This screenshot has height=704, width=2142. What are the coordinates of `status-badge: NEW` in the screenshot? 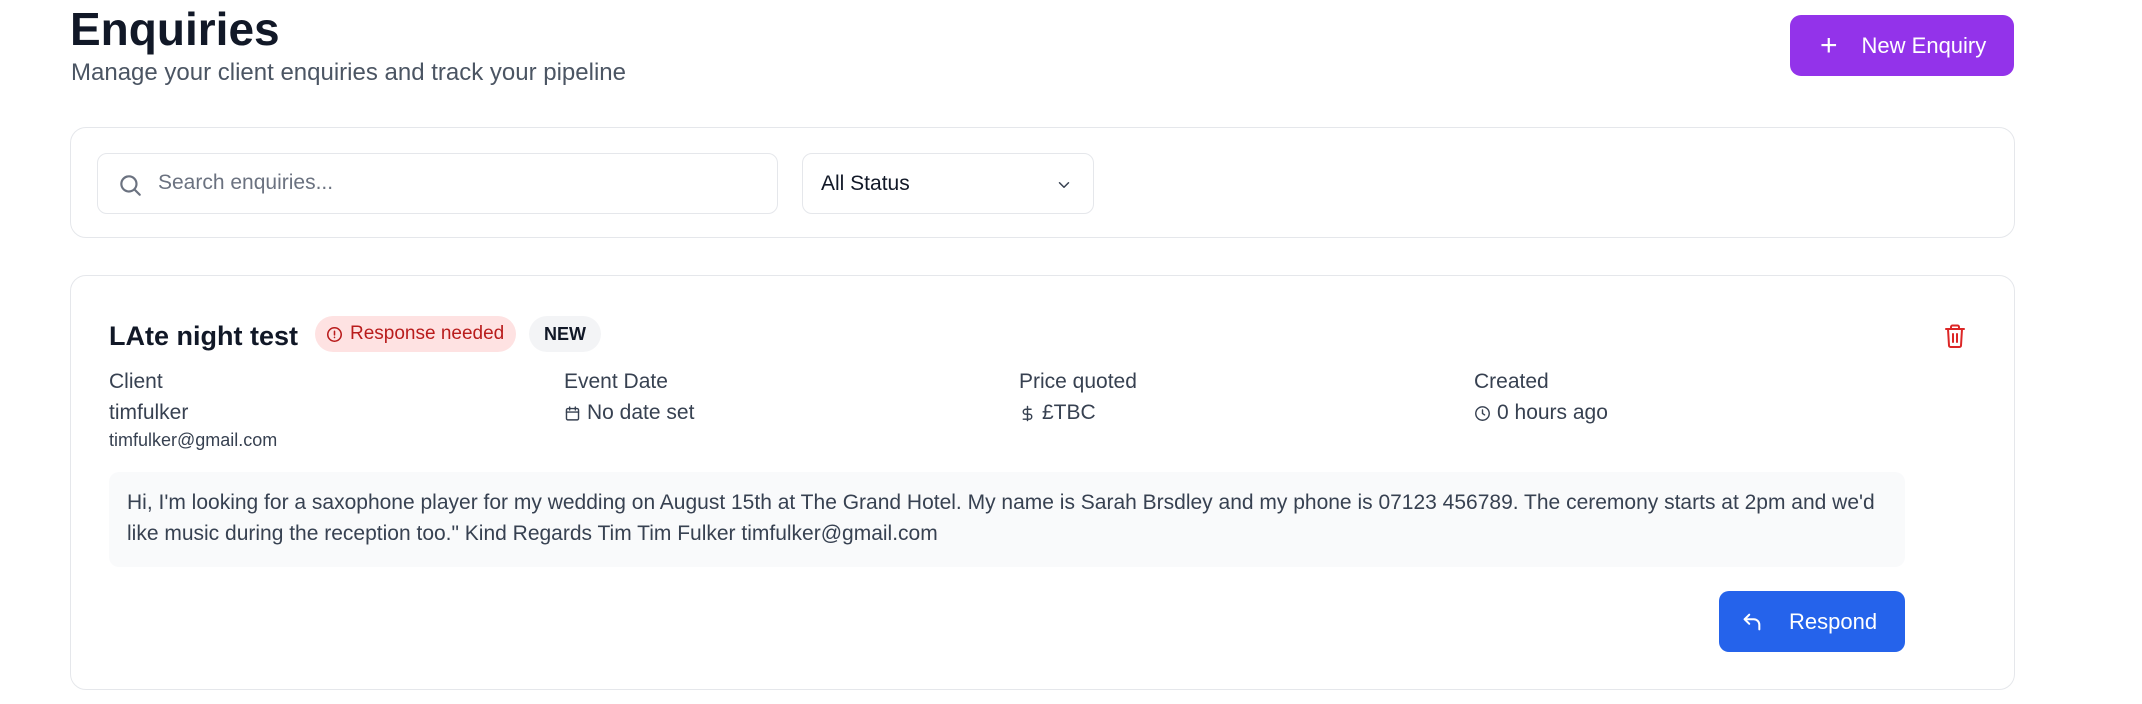 It's located at (565, 334).